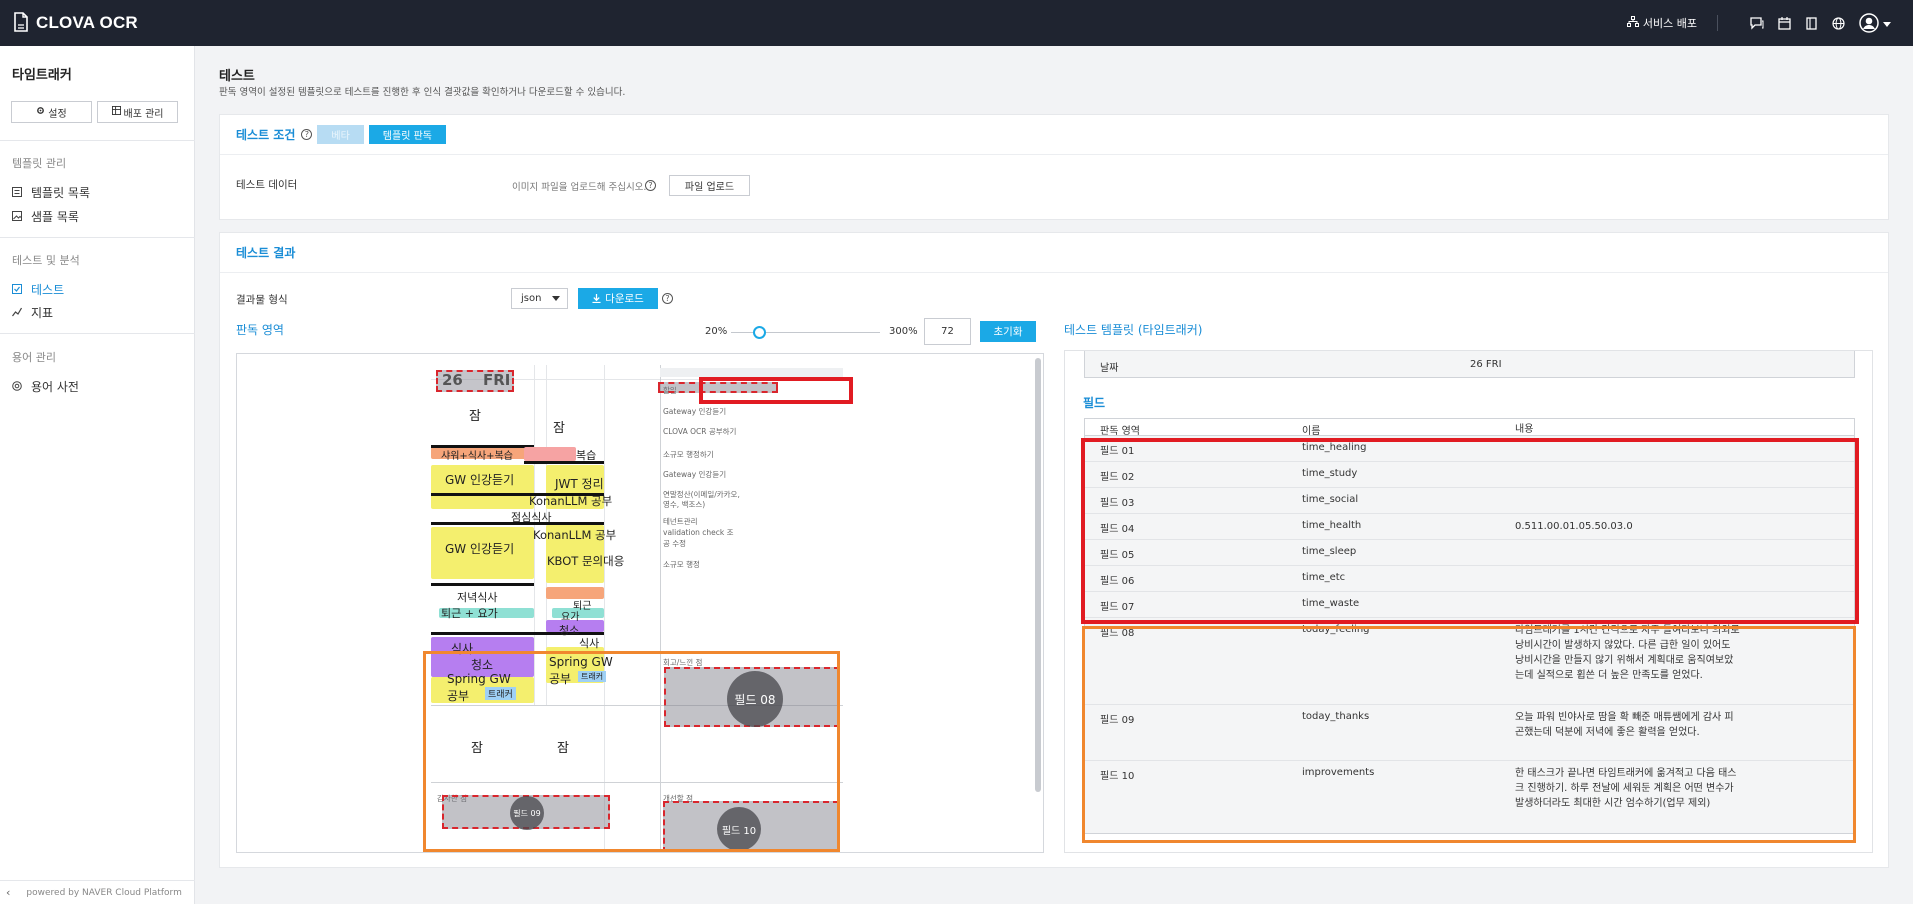  I want to click on download-label: 다운로드, so click(624, 299).